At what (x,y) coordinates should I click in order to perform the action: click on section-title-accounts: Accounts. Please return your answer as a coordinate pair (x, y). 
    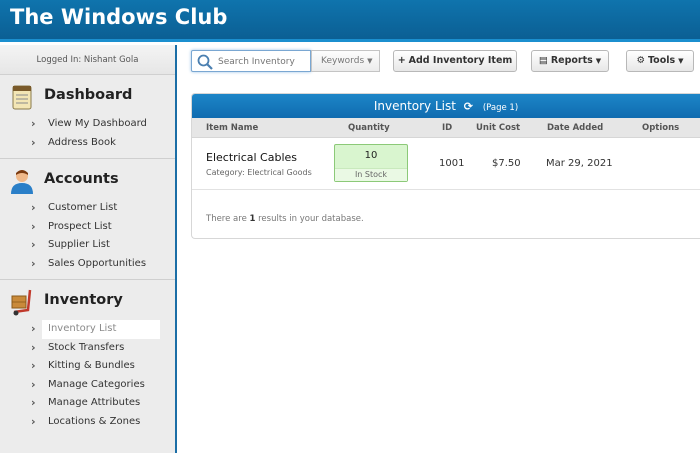
    Looking at the image, I should click on (81, 179).